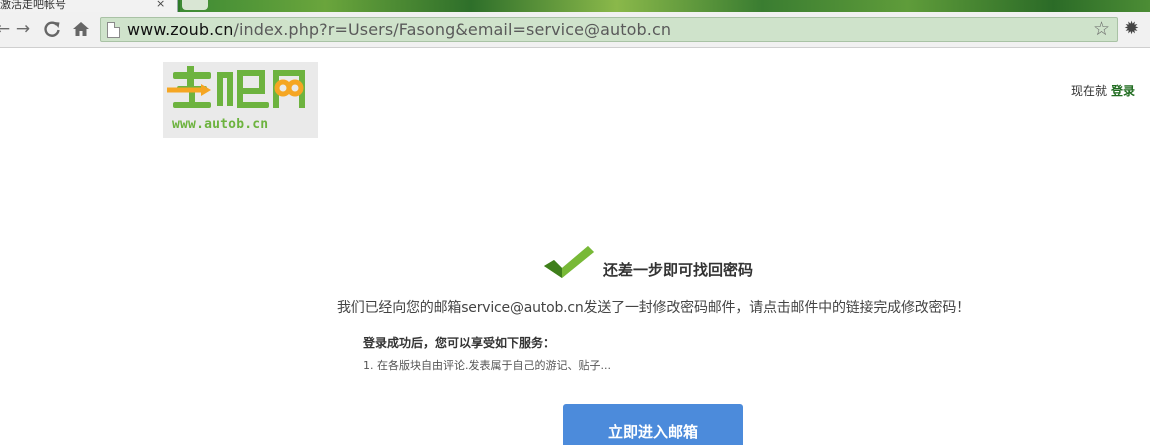 This screenshot has height=445, width=1150. Describe the element at coordinates (52, 29) in the screenshot. I see `reload-icon` at that location.